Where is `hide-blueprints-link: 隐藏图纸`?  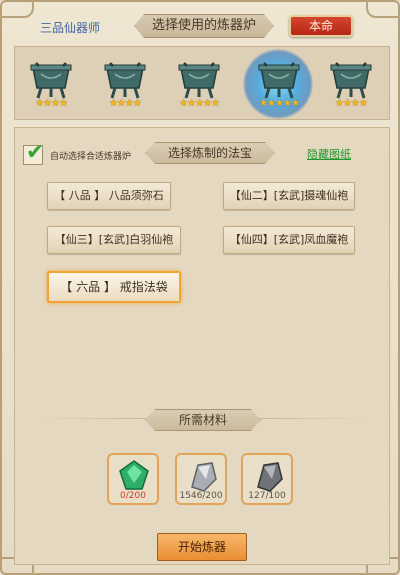
hide-blueprints-link: 隐藏图纸 is located at coordinates (329, 154).